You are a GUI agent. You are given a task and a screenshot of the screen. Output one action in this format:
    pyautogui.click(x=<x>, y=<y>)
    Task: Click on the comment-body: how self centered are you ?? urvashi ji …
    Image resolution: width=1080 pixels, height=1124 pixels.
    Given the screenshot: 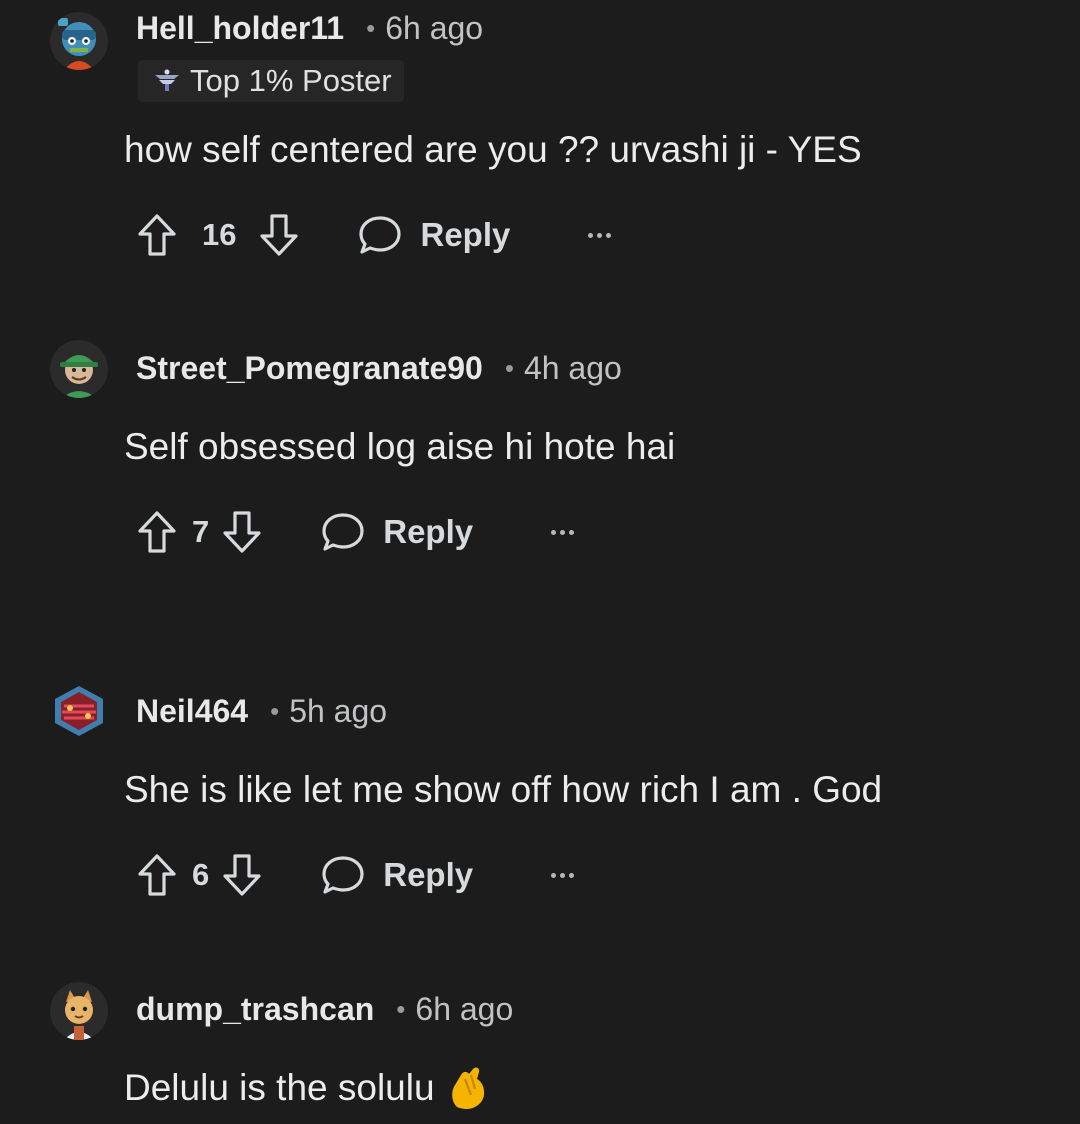 What is the action you would take?
    pyautogui.click(x=493, y=149)
    